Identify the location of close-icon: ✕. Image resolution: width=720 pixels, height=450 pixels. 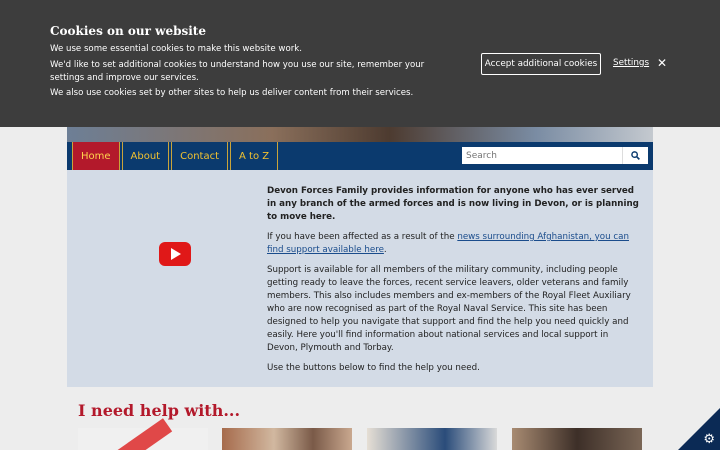
(662, 63).